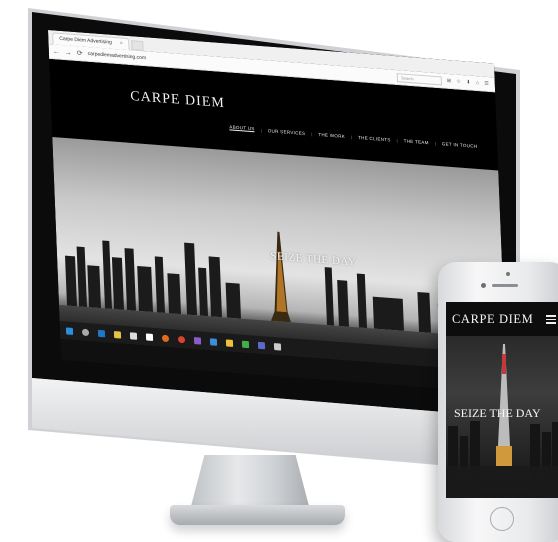 Image resolution: width=558 pixels, height=542 pixels. I want to click on mobile-header: CARPE DIEM, so click(502, 319).